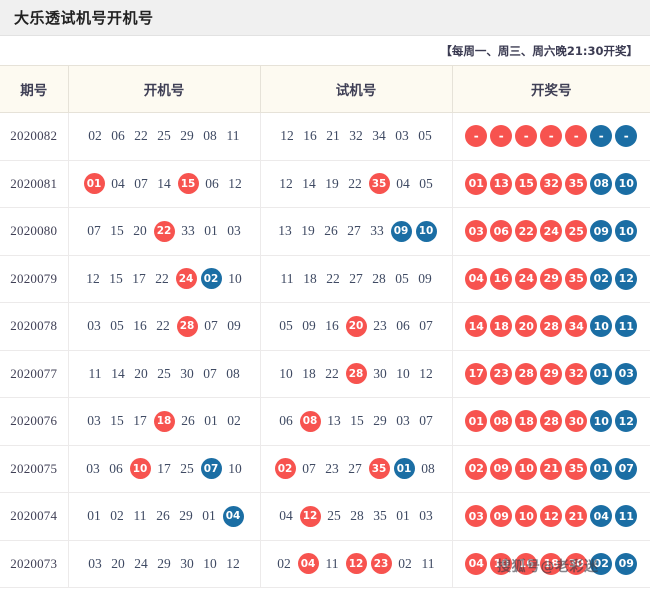  What do you see at coordinates (164, 184) in the screenshot?
I see `cell-open-numbers: 01 04 07 14 15 06 12` at bounding box center [164, 184].